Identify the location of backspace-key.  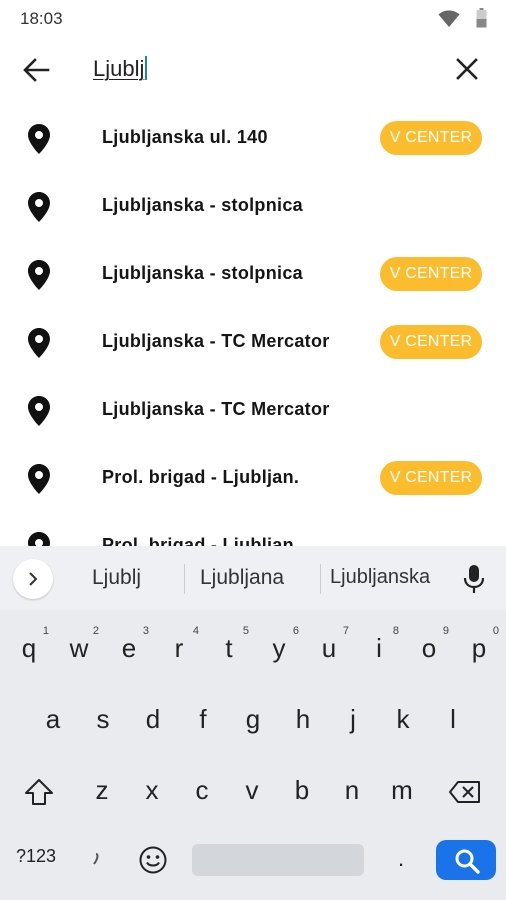
(465, 794).